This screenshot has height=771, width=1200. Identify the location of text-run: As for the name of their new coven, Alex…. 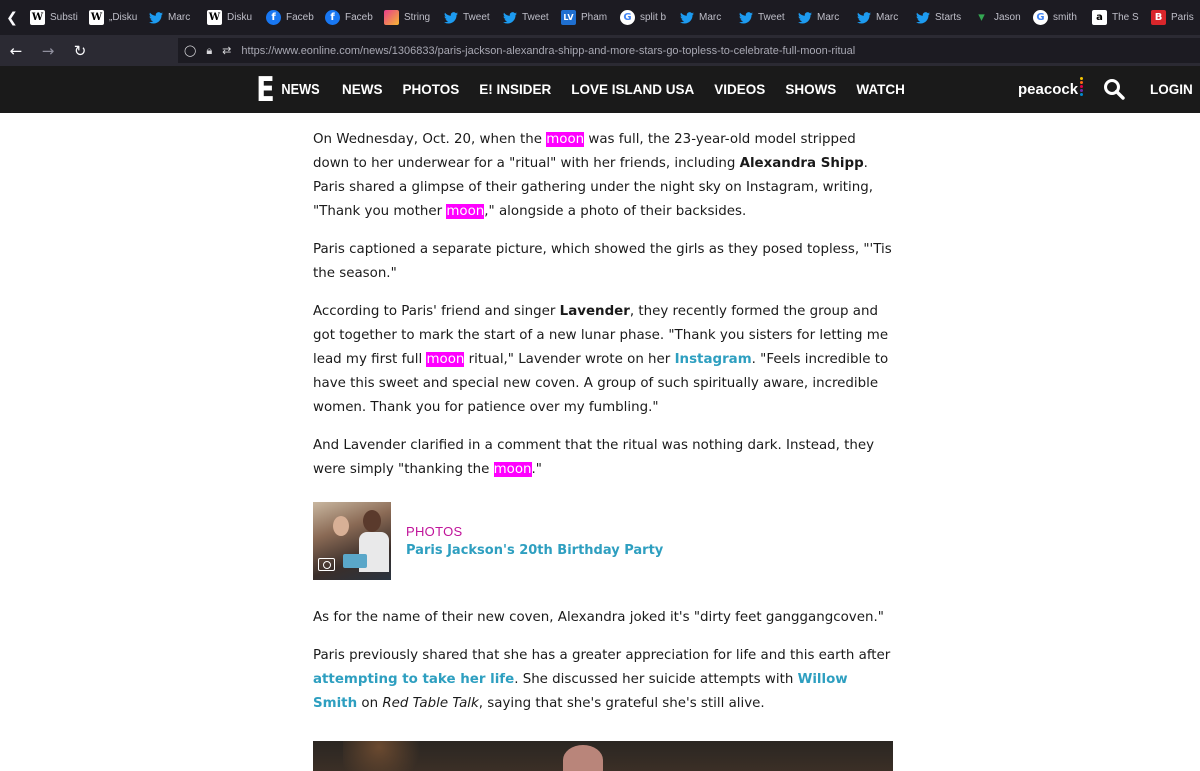
(598, 617).